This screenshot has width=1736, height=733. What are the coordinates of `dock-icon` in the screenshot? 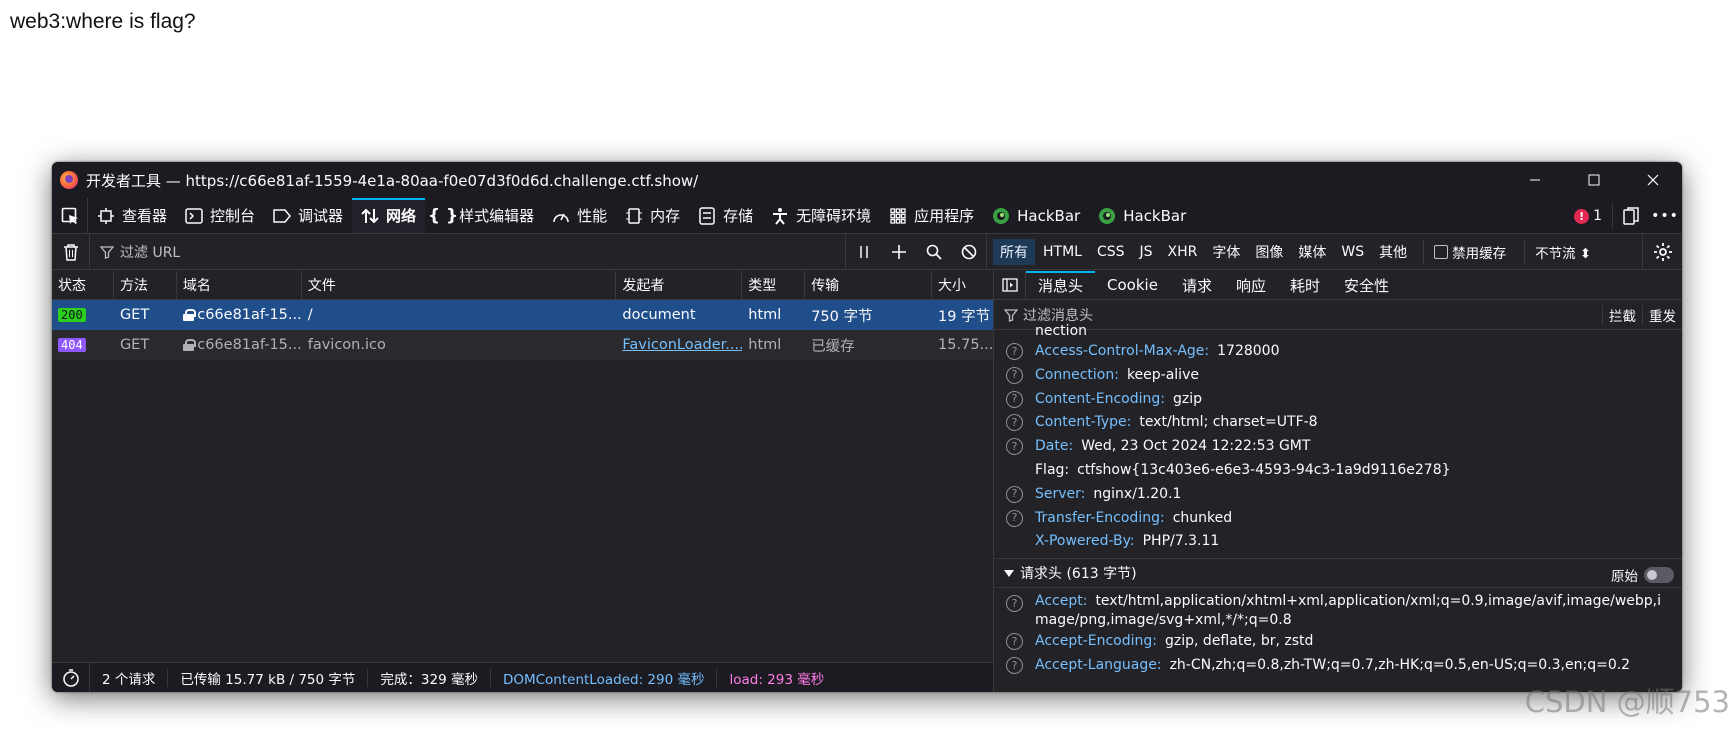 It's located at (1630, 216).